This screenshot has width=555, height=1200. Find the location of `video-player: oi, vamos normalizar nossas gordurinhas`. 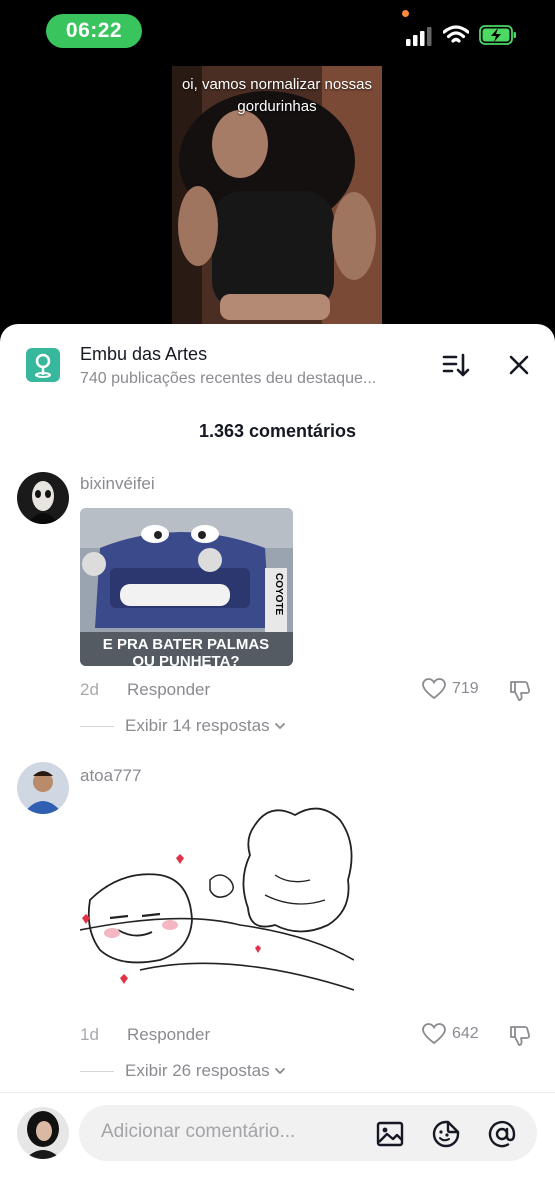

video-player: oi, vamos normalizar nossas gordurinhas is located at coordinates (277, 197).